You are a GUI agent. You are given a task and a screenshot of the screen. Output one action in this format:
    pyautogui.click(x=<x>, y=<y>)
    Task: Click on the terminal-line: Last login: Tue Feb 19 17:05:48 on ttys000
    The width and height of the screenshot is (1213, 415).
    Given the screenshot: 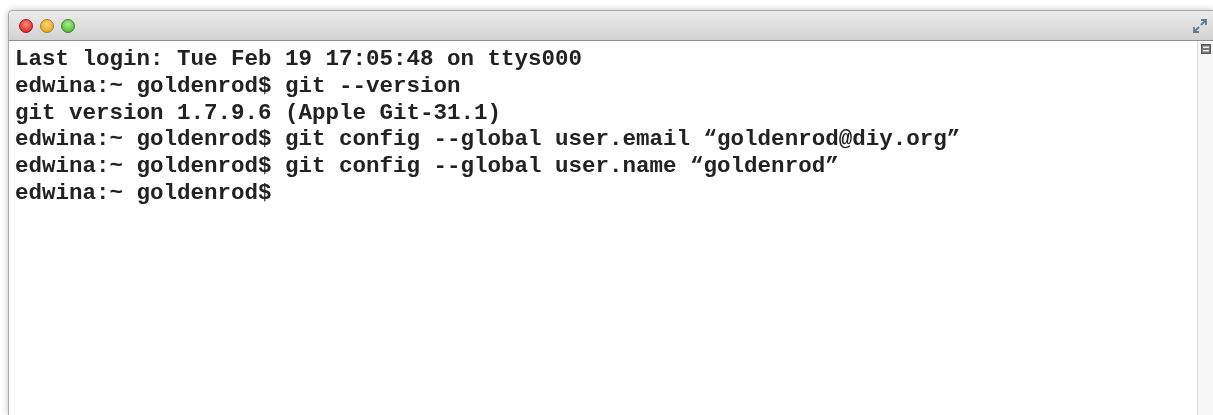 What is the action you would take?
    pyautogui.click(x=299, y=59)
    